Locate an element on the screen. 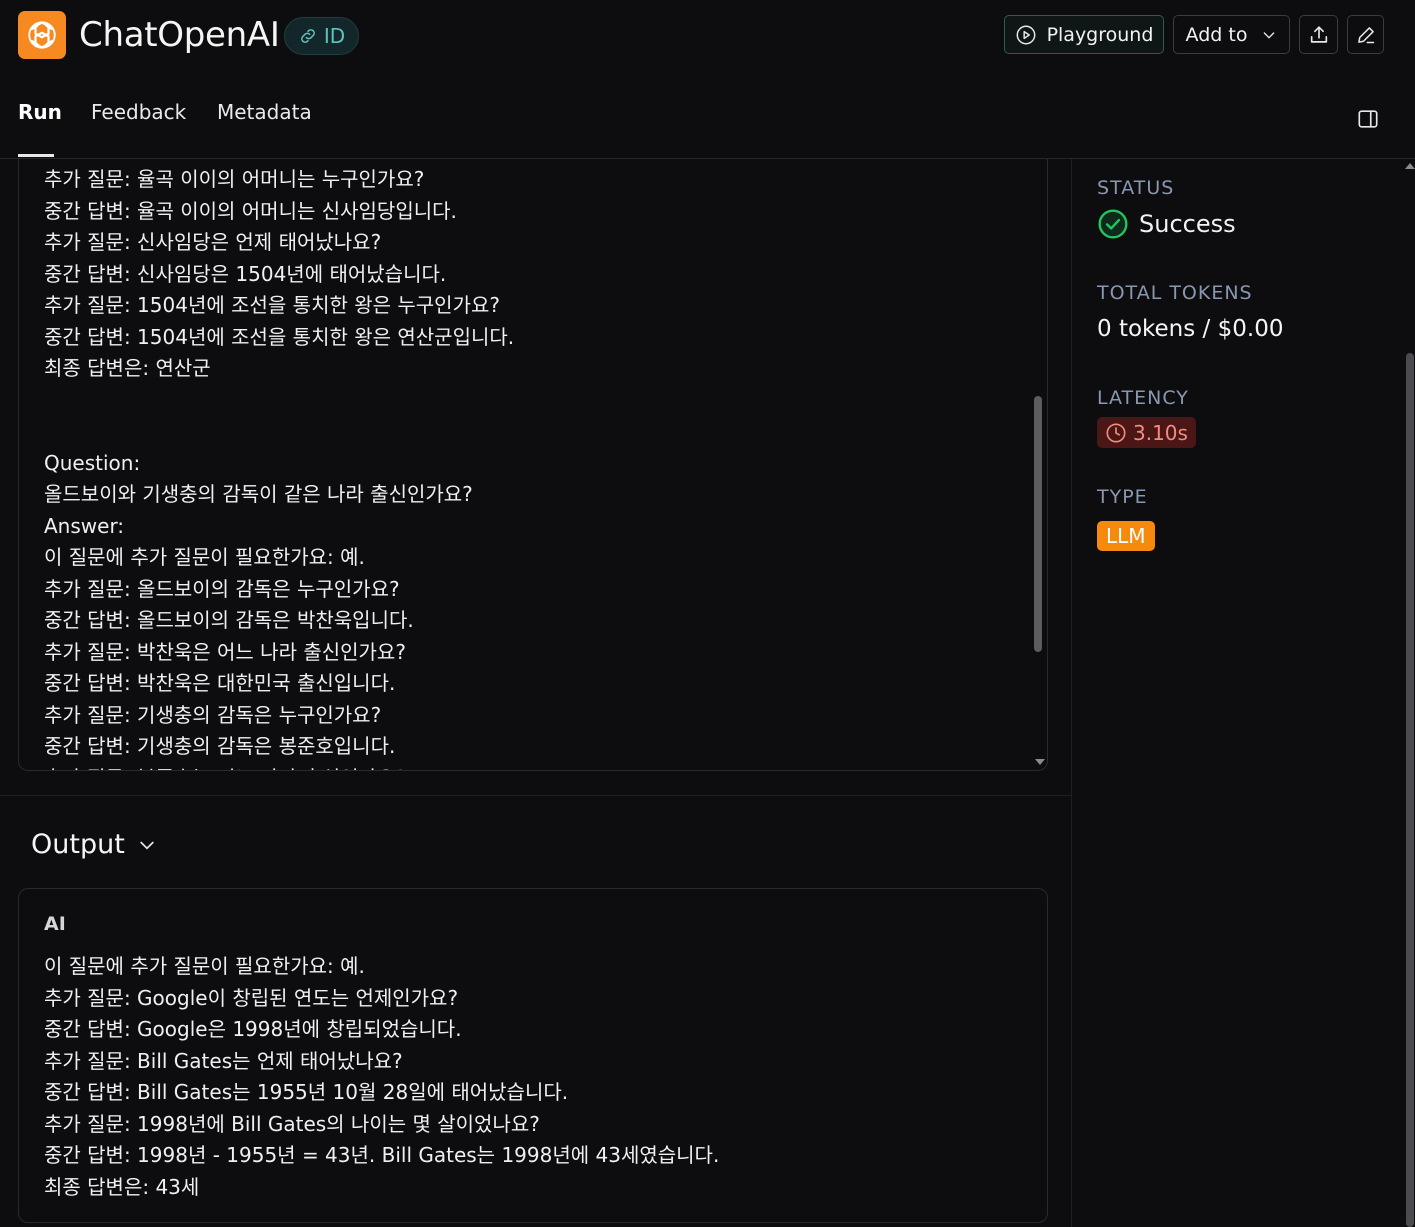 The height and width of the screenshot is (1227, 1415). sidebar-toggle-button is located at coordinates (1368, 119).